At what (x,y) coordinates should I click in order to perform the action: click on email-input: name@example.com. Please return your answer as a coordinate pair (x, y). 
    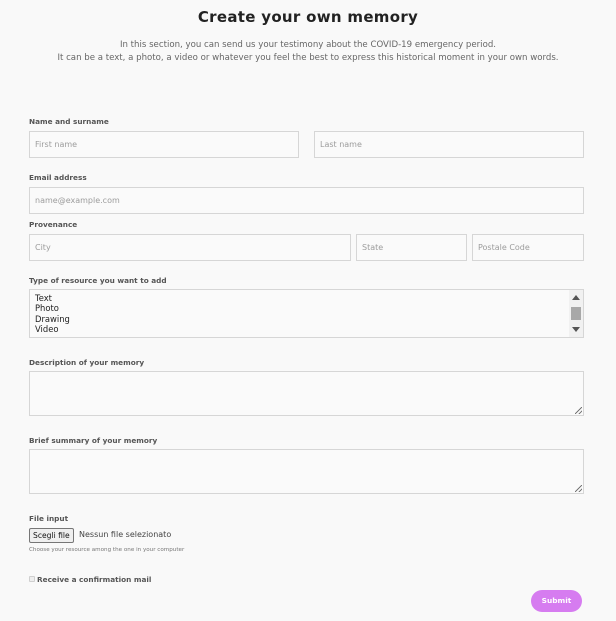
    Looking at the image, I should click on (306, 200).